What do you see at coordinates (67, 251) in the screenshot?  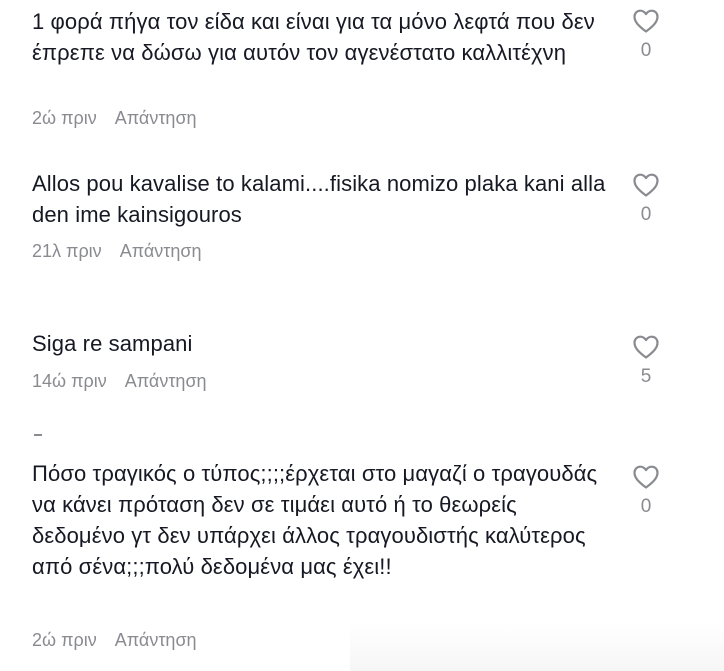 I see `comment-time: 21λ πριν` at bounding box center [67, 251].